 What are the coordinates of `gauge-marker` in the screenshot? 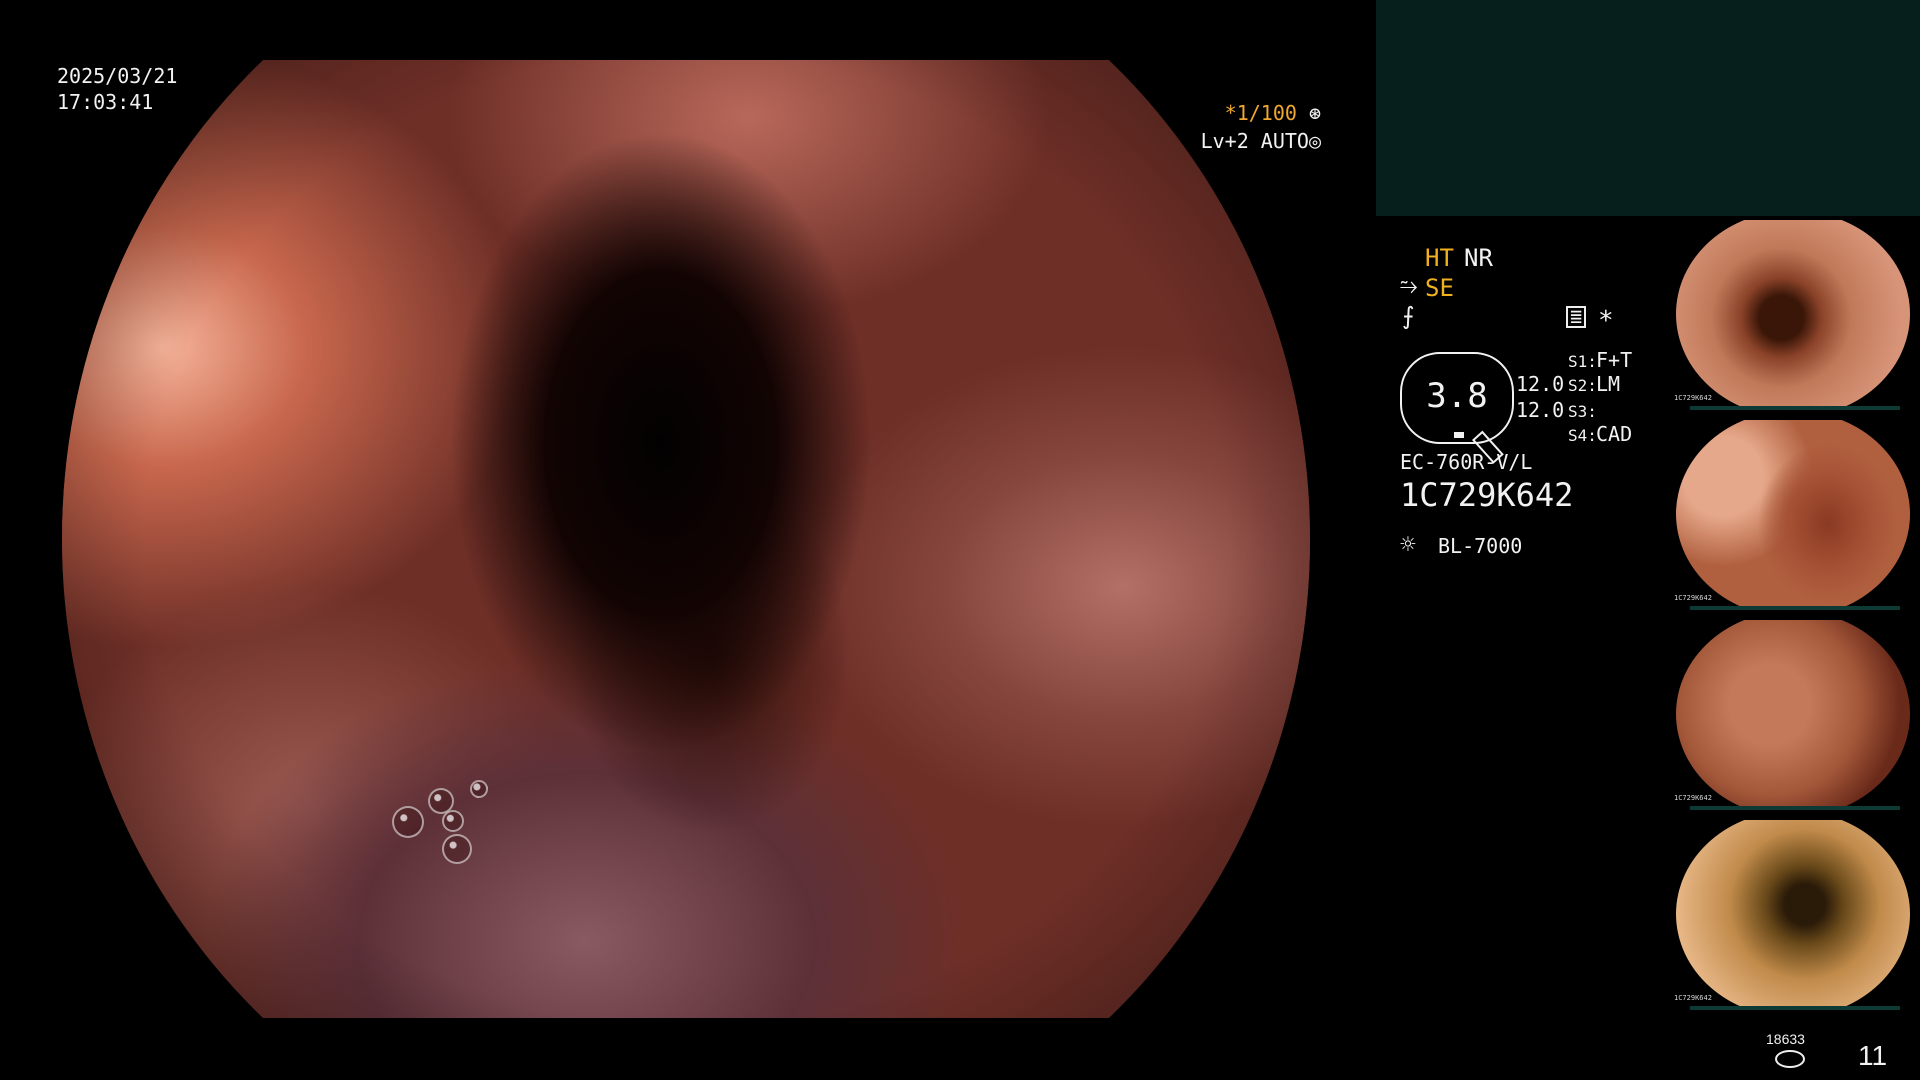 It's located at (1459, 435).